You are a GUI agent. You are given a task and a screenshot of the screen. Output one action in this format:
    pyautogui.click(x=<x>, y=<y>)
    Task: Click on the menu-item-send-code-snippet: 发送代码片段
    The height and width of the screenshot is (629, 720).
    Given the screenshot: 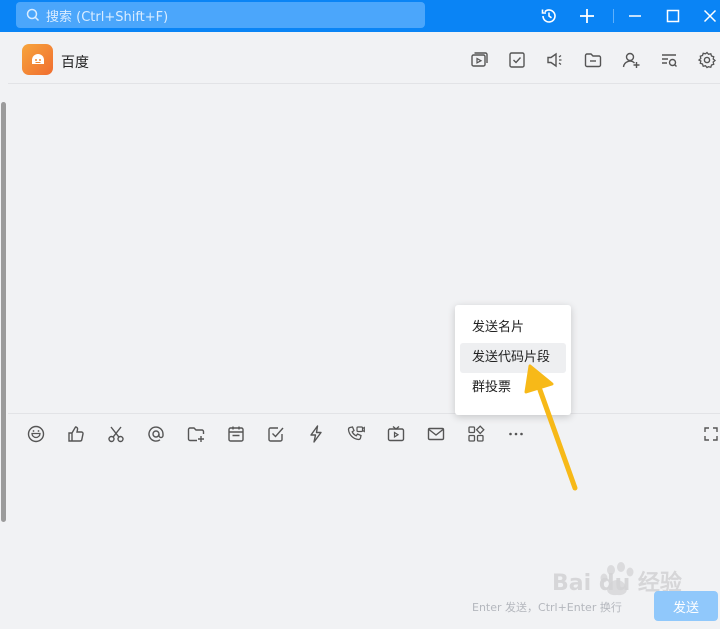 What is the action you would take?
    pyautogui.click(x=513, y=358)
    